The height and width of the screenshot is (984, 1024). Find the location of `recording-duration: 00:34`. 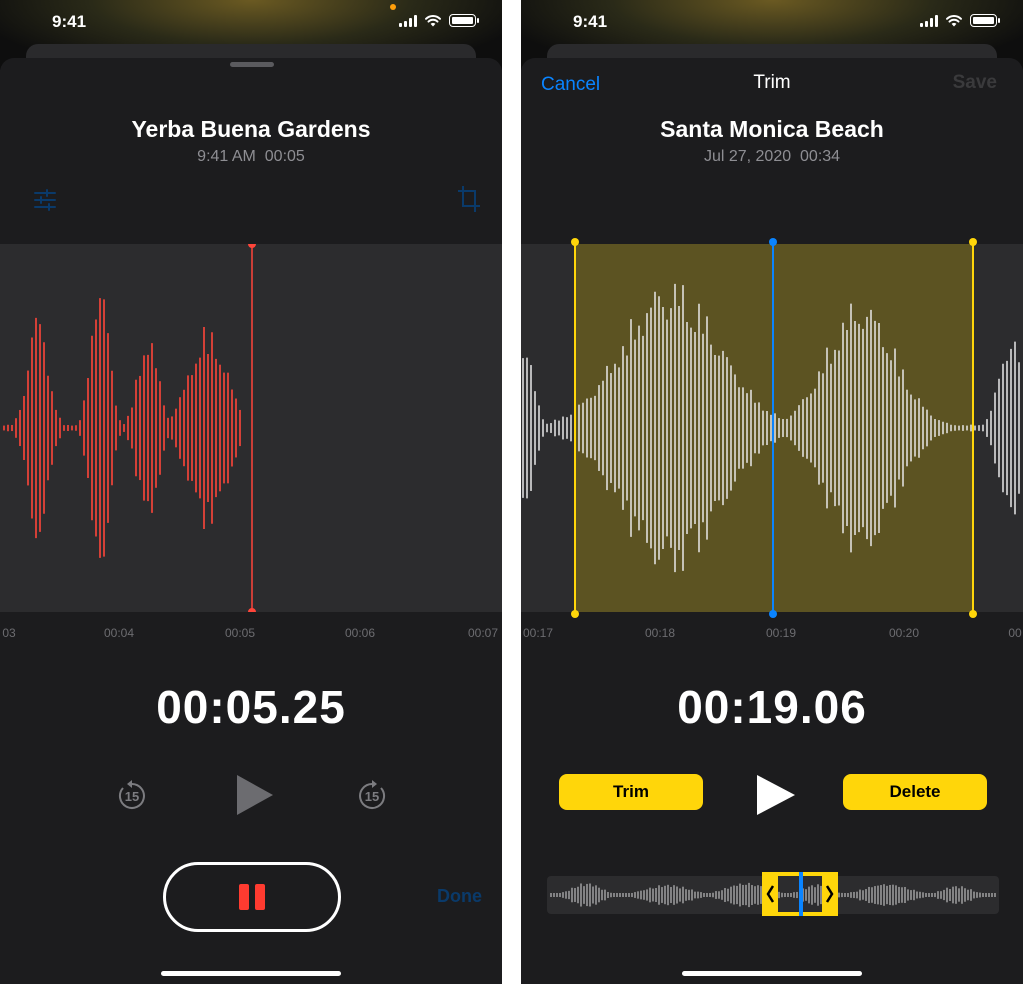

recording-duration: 00:34 is located at coordinates (820, 156).